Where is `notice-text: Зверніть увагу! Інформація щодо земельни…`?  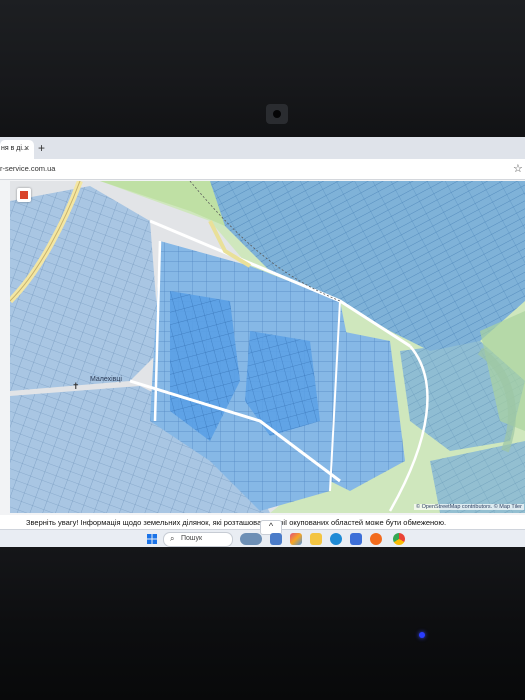 notice-text: Зверніть увагу! Інформація щодо земельни… is located at coordinates (236, 522).